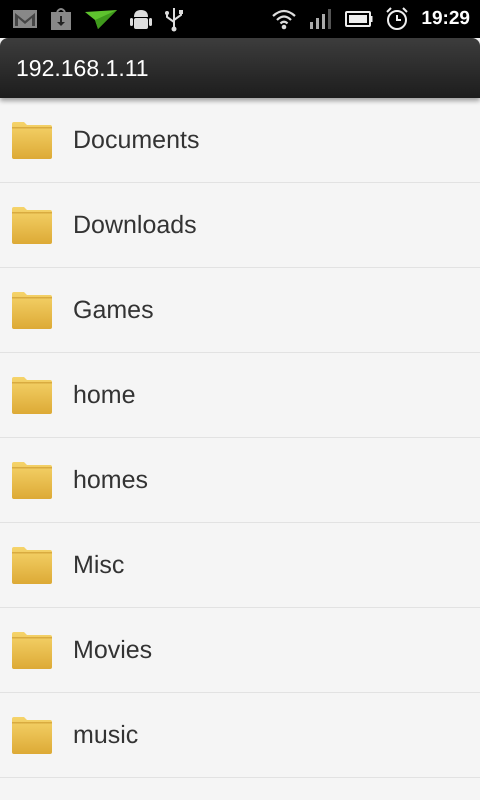 This screenshot has width=480, height=800. What do you see at coordinates (104, 395) in the screenshot?
I see `folder-name: home` at bounding box center [104, 395].